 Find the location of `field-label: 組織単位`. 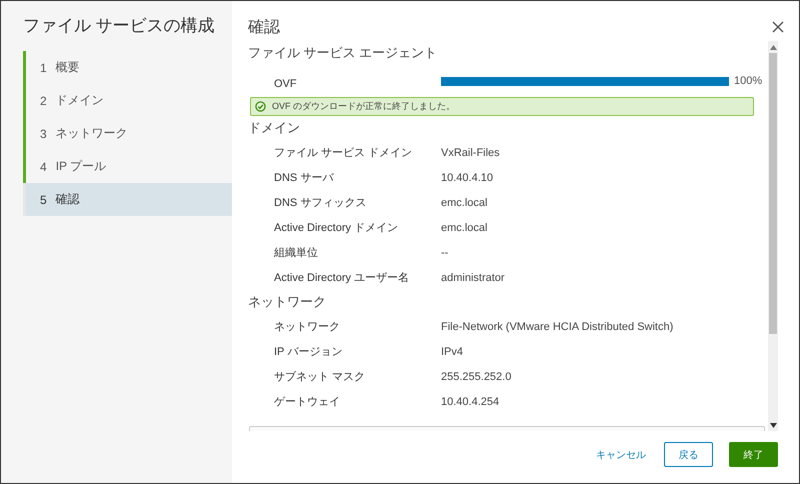

field-label: 組織単位 is located at coordinates (296, 253).